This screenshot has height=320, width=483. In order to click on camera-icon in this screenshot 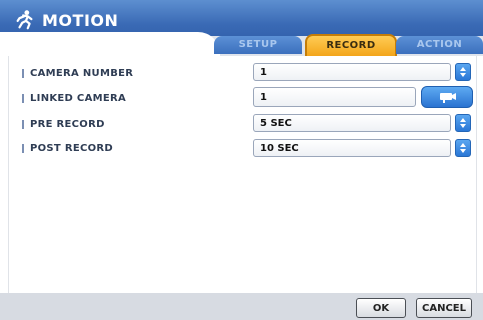, I will do `click(448, 98)`.